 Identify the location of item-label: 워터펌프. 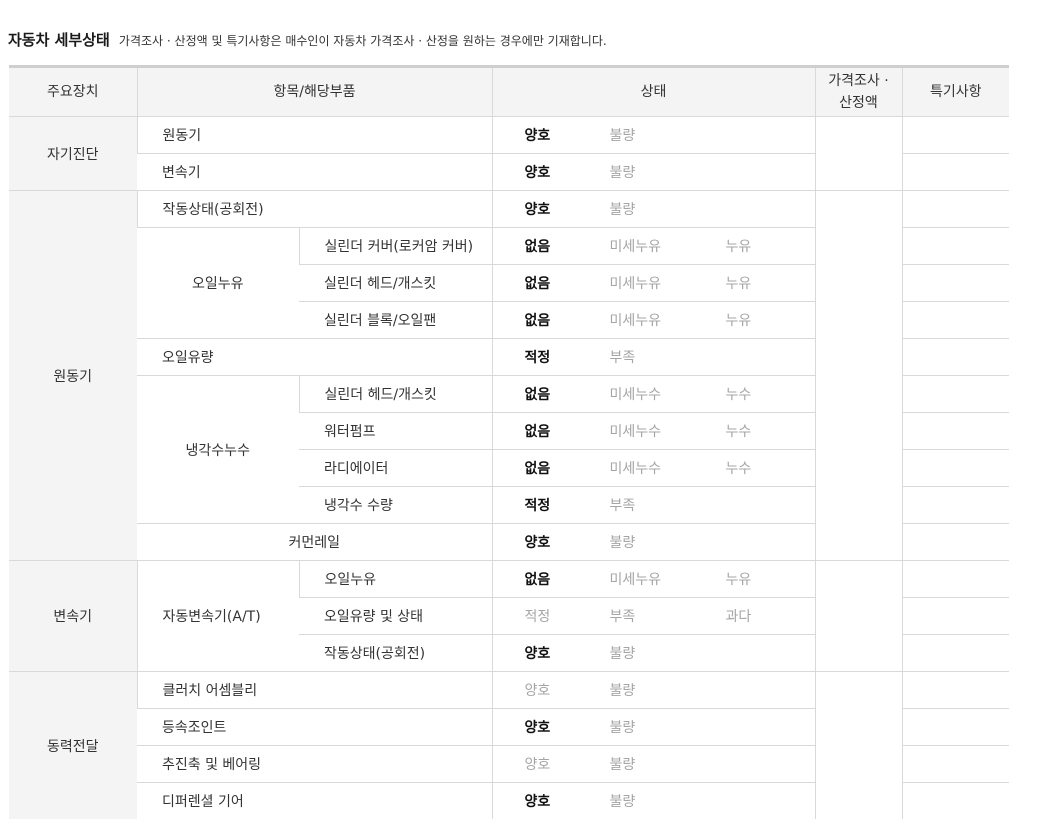
(395, 431).